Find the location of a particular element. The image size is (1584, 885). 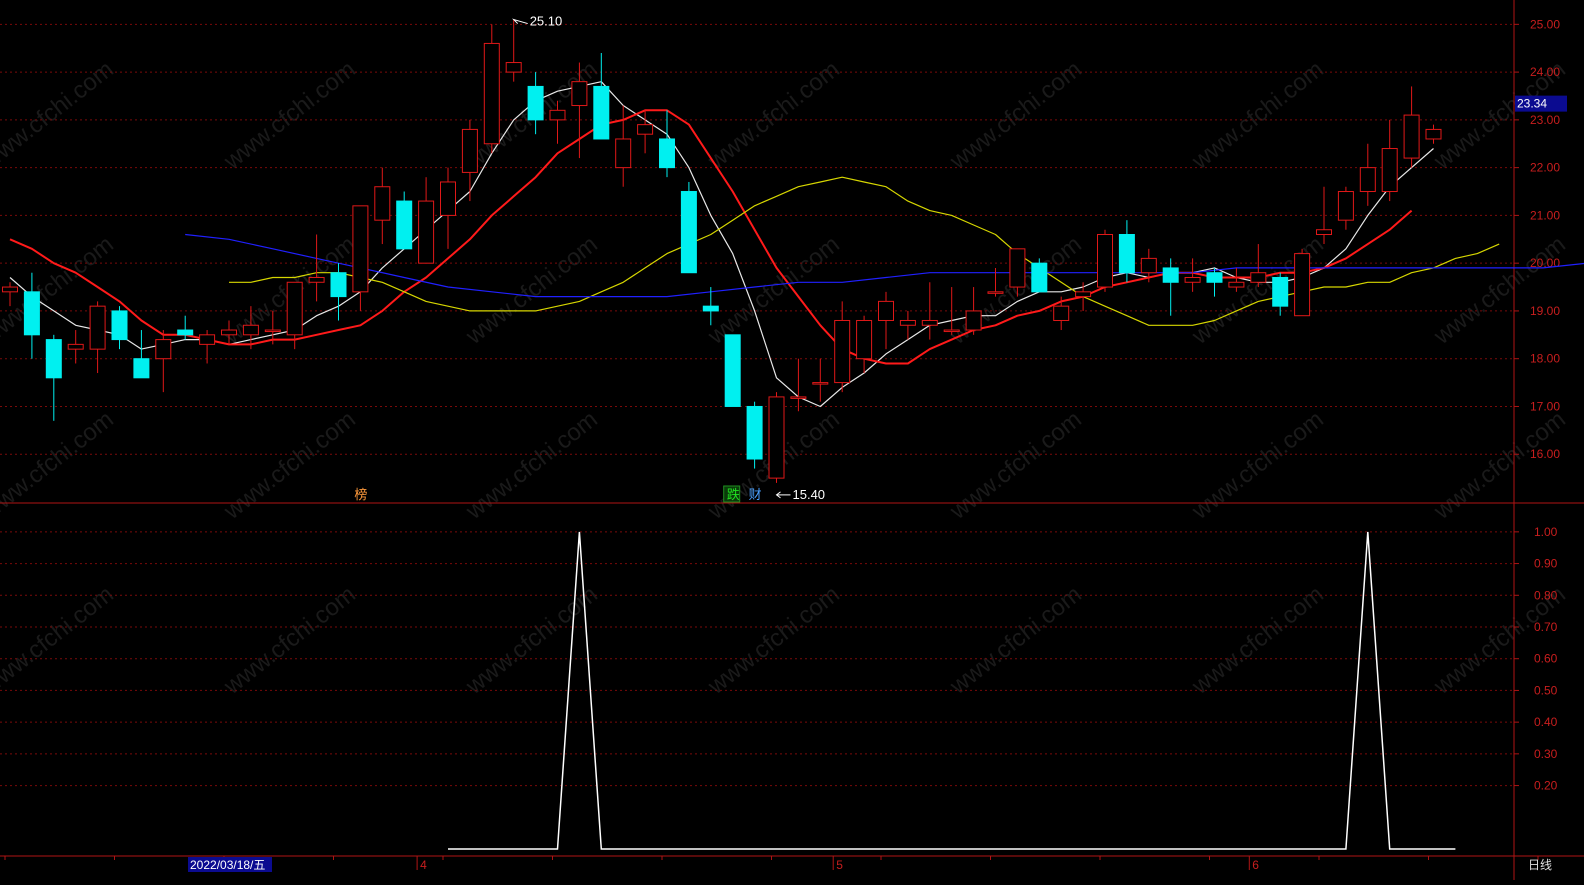

indicator-tick-label: 0.30 is located at coordinates (1546, 754).